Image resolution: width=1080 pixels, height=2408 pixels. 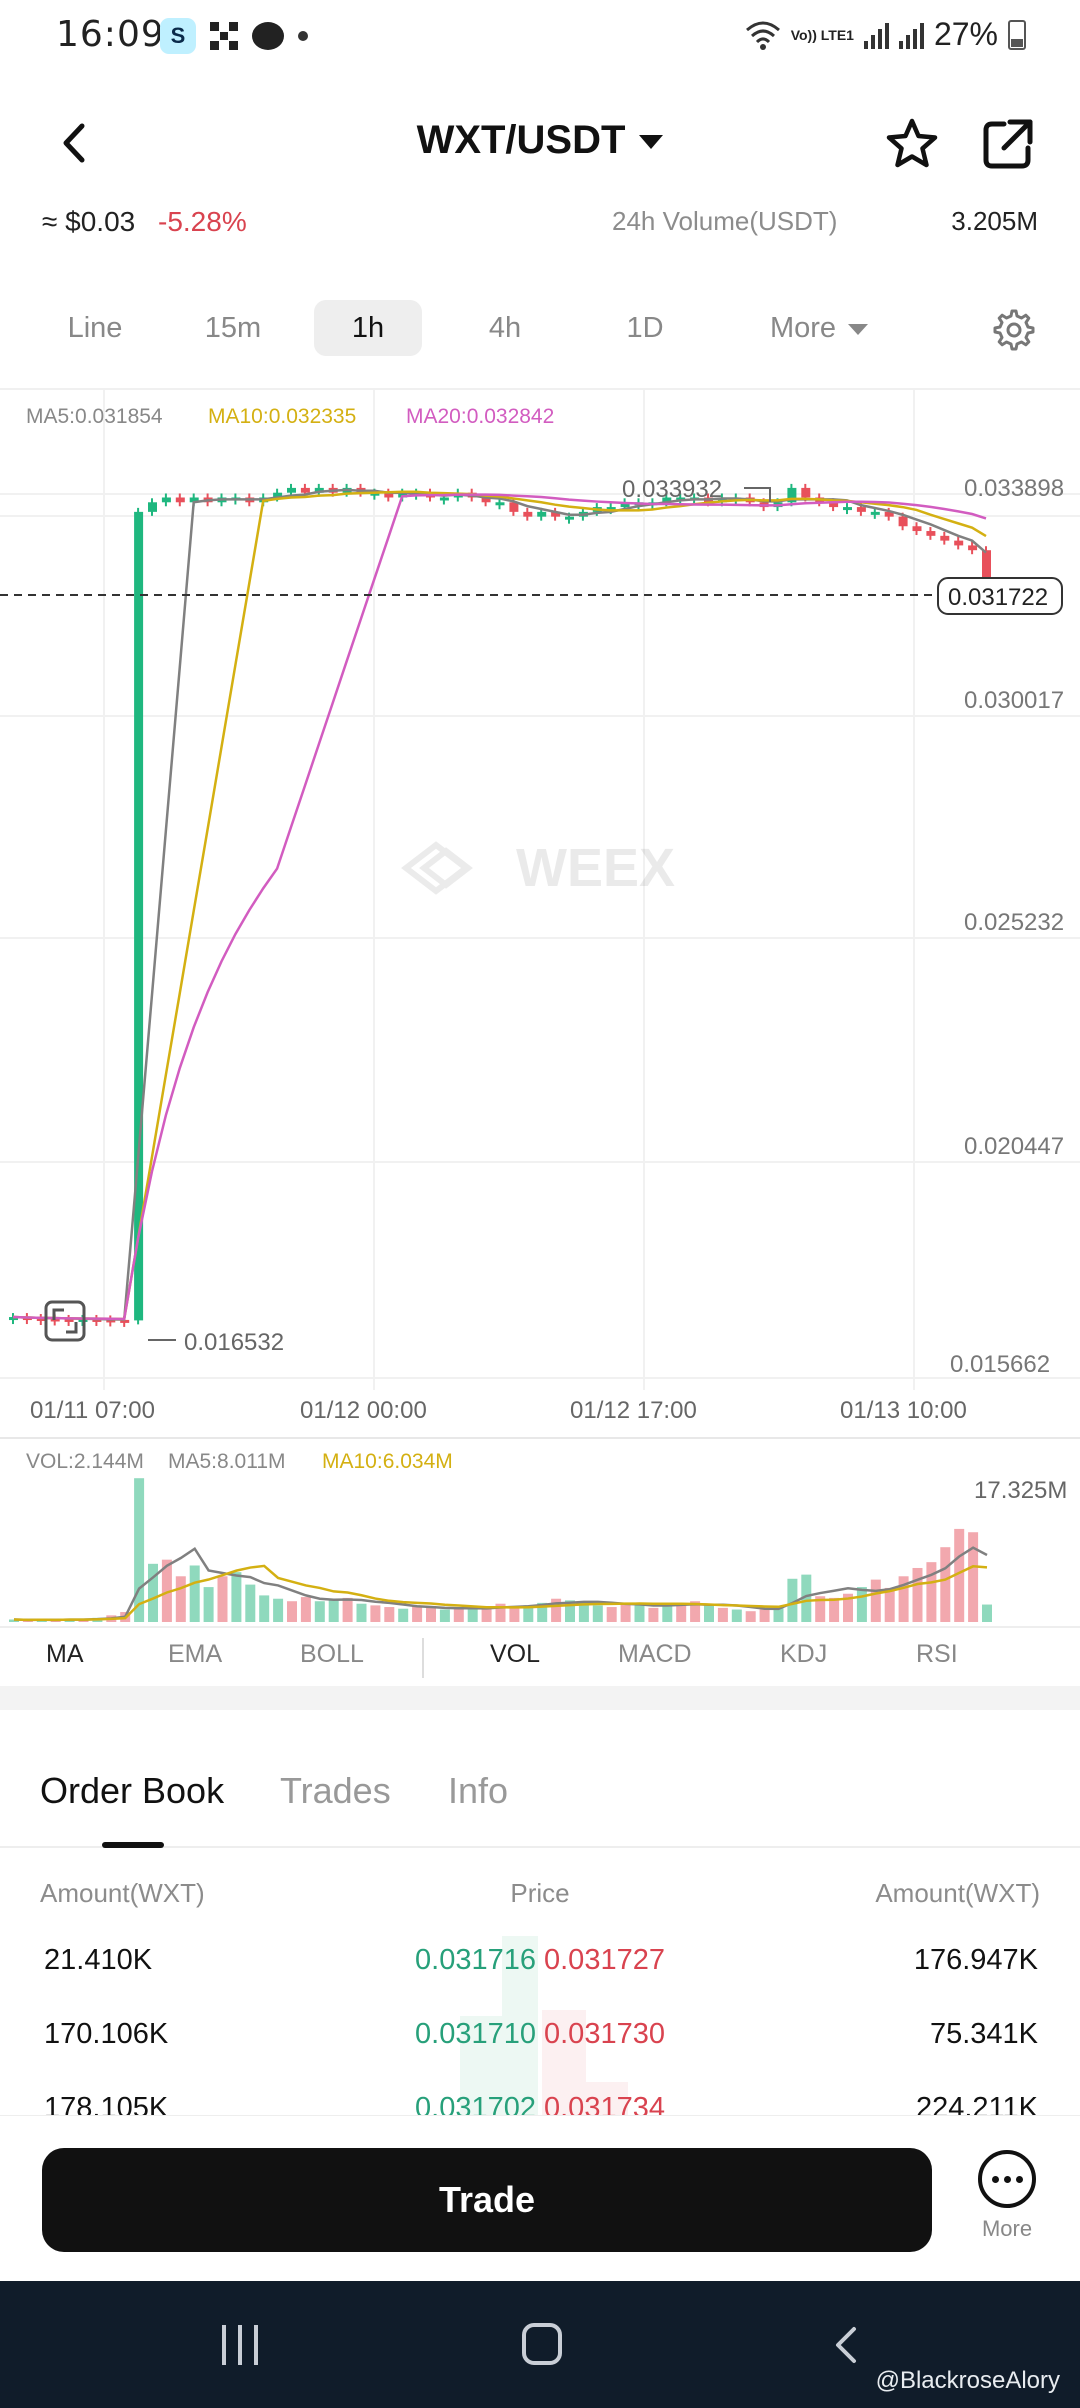 What do you see at coordinates (762, 35) in the screenshot?
I see `wifi-icon` at bounding box center [762, 35].